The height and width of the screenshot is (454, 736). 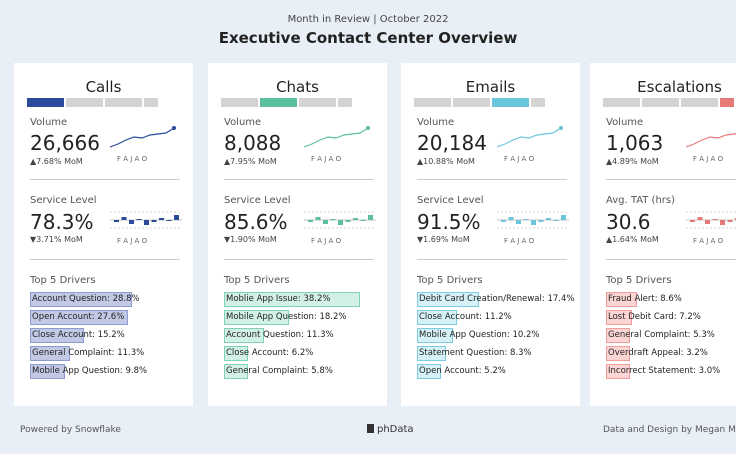 What do you see at coordinates (661, 335) in the screenshot?
I see `driver-label: General Complaint: 5.3%` at bounding box center [661, 335].